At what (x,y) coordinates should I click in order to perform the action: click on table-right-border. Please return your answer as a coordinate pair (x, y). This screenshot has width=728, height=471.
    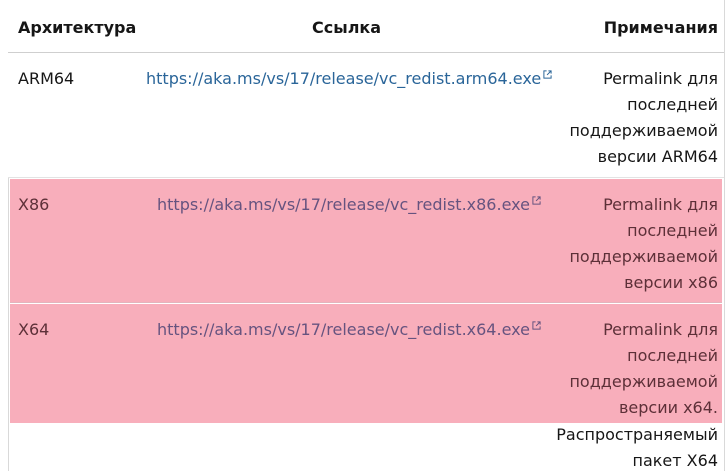
    Looking at the image, I should click on (724, 235).